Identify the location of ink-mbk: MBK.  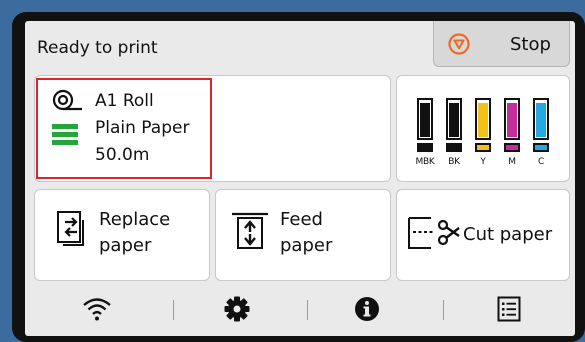
(425, 132).